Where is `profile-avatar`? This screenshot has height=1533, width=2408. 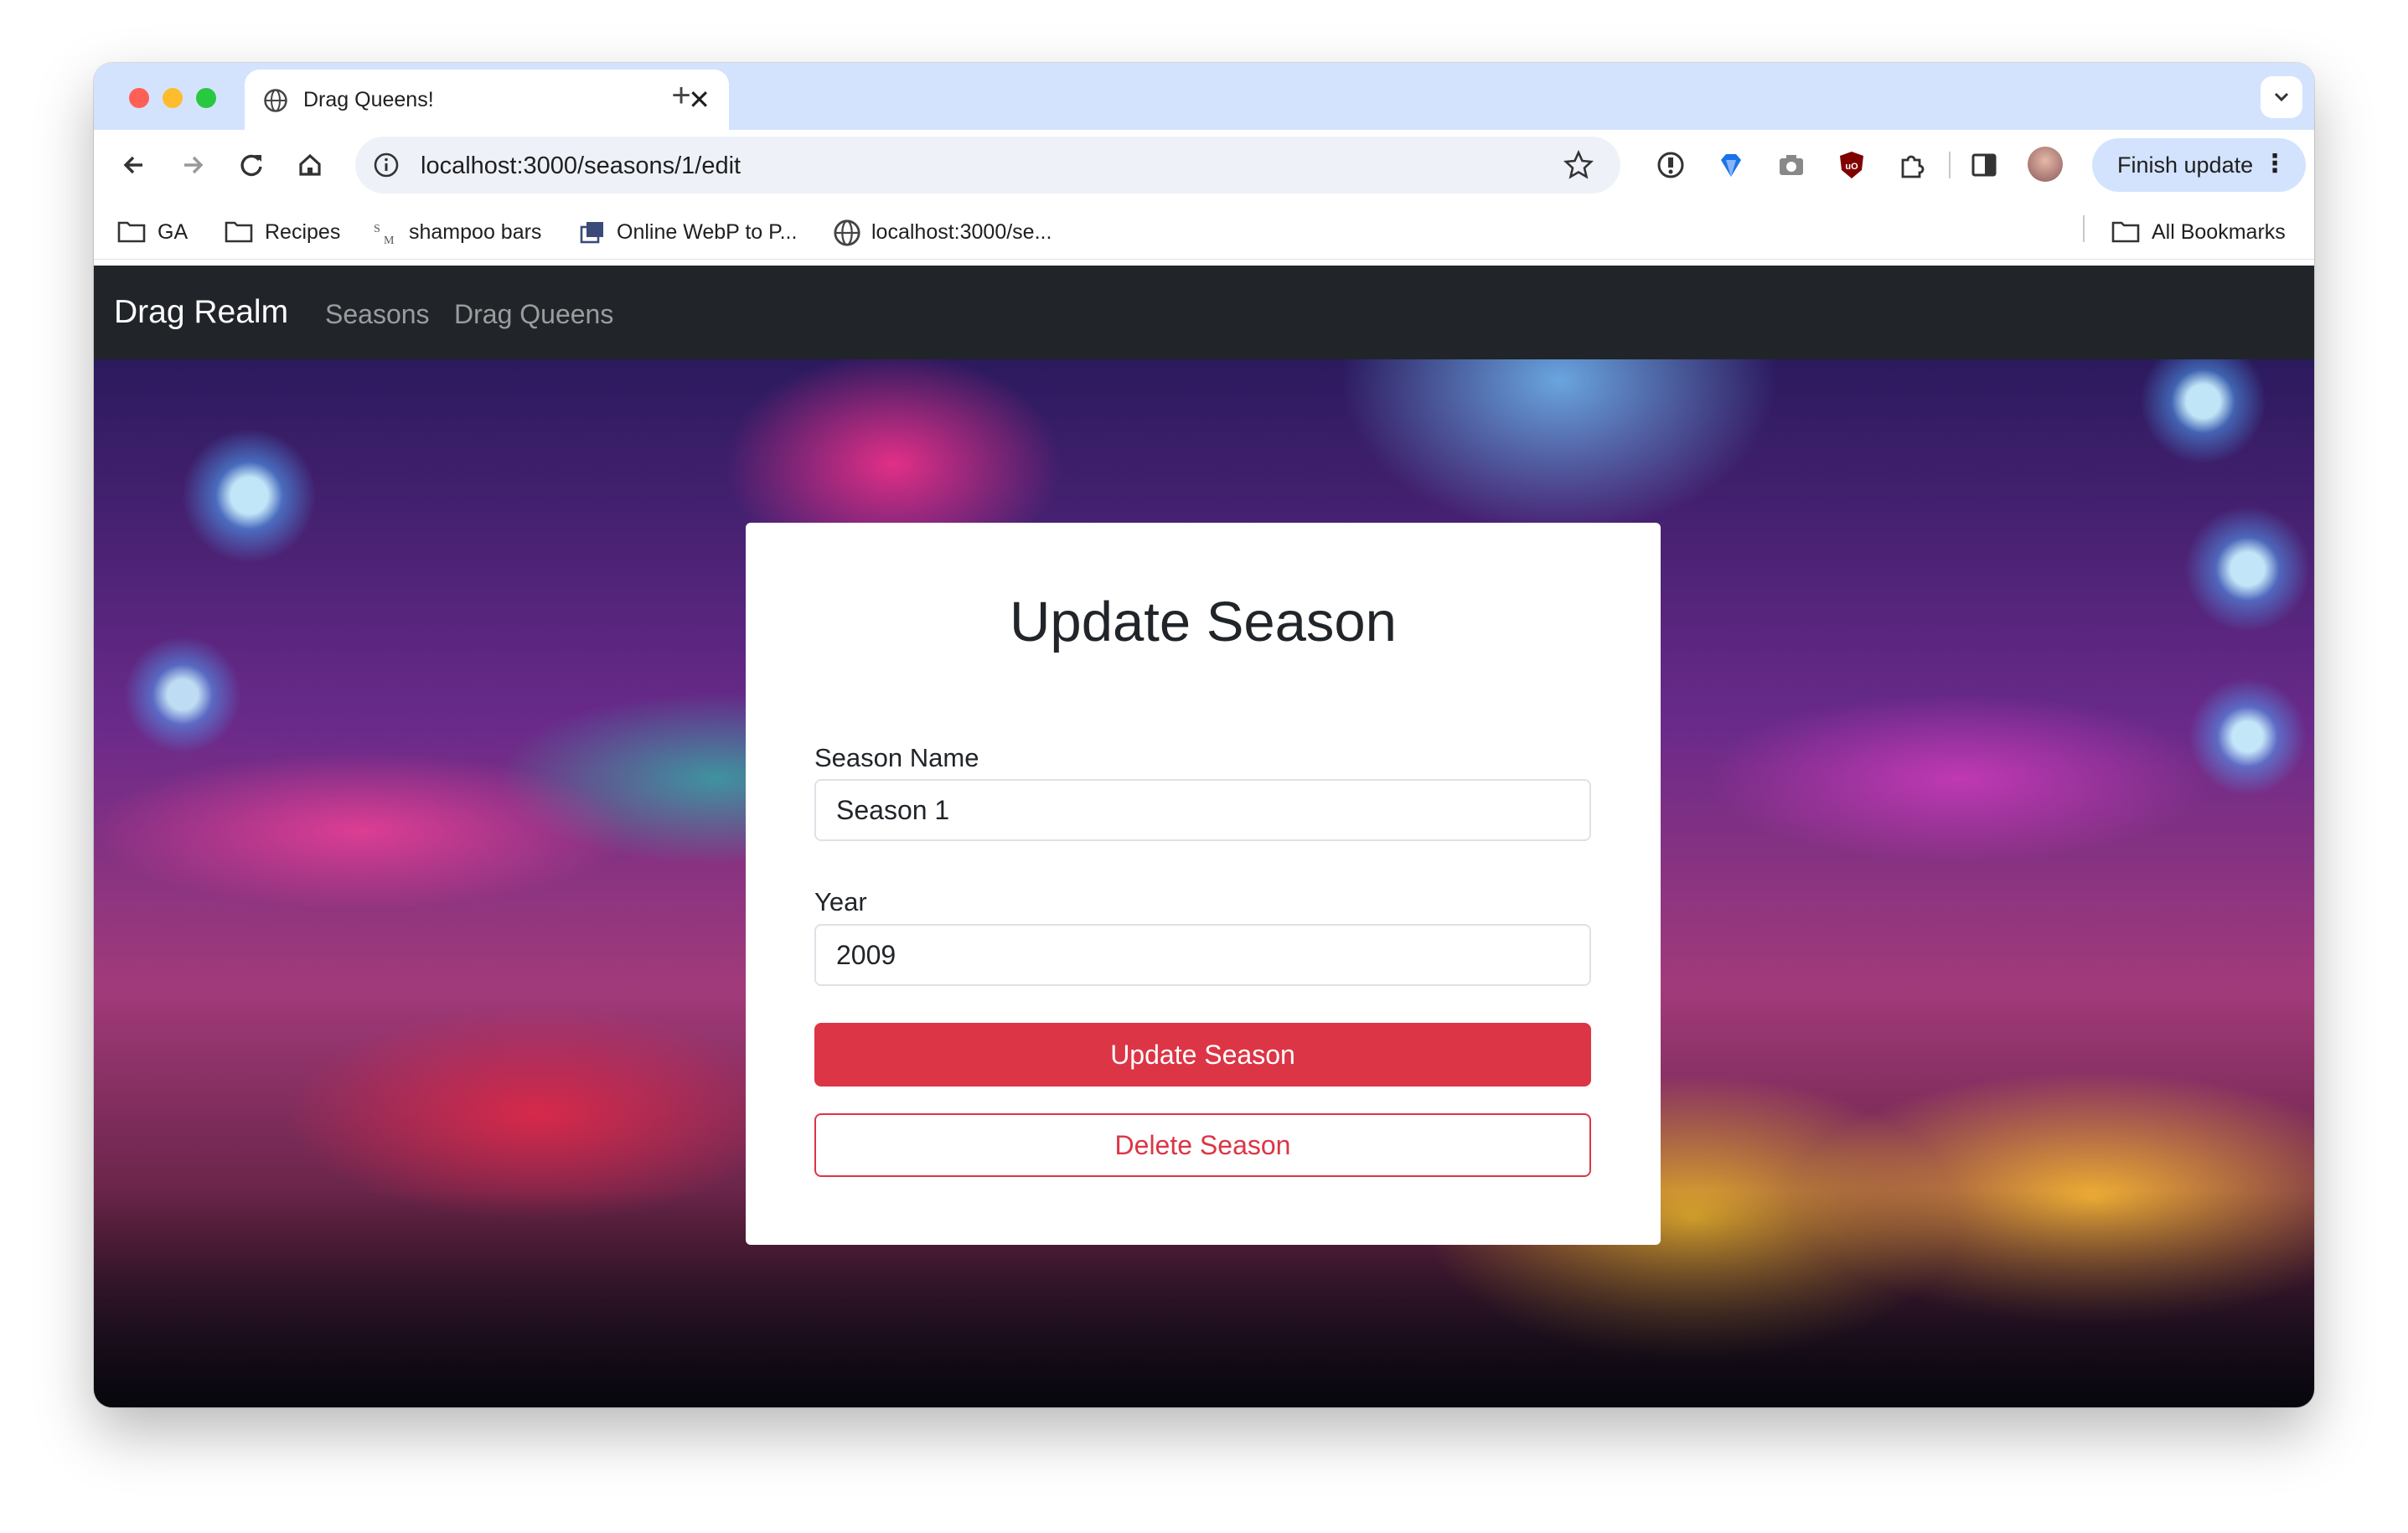
profile-avatar is located at coordinates (2045, 165).